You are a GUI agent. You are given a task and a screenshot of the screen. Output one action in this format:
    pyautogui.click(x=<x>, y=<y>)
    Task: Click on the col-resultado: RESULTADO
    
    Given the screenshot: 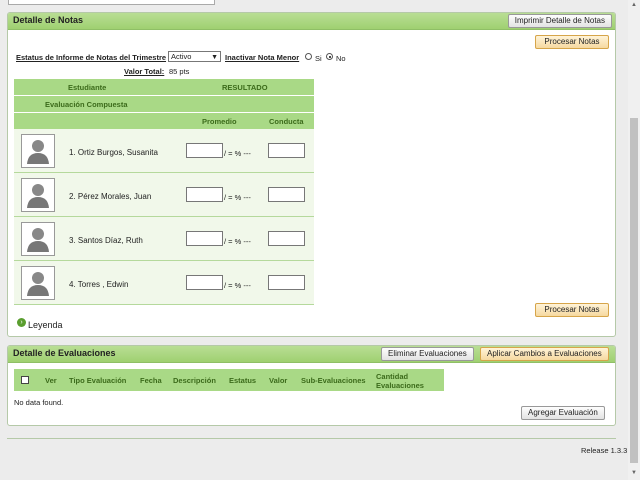 What is the action you would take?
    pyautogui.click(x=245, y=87)
    